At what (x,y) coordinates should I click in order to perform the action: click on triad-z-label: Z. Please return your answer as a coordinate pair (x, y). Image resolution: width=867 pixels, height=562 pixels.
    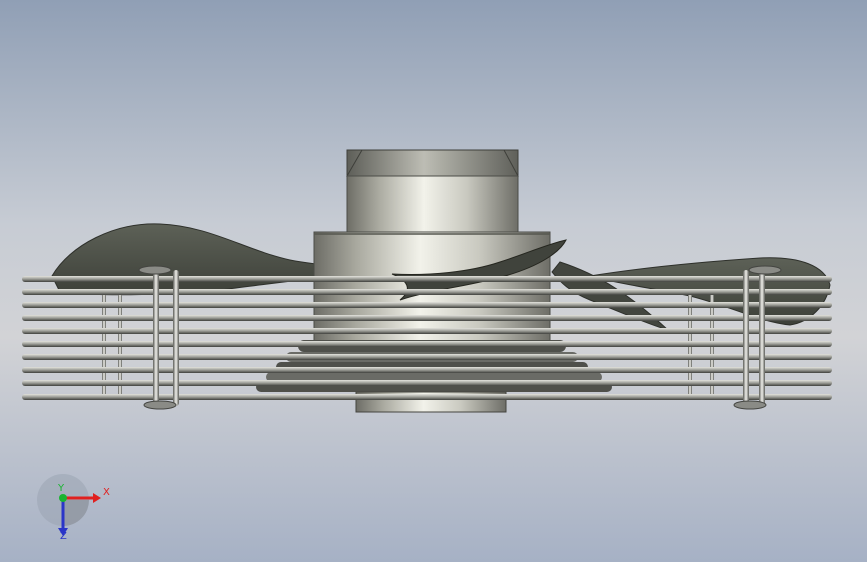
    Looking at the image, I should click on (63, 536).